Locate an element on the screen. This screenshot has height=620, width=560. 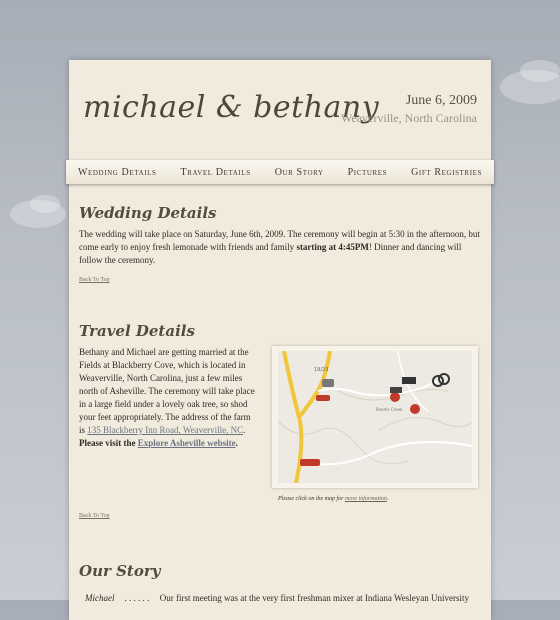
address-link: 135 Blackberry Inn Road, Weaverville, NC is located at coordinates (165, 430).